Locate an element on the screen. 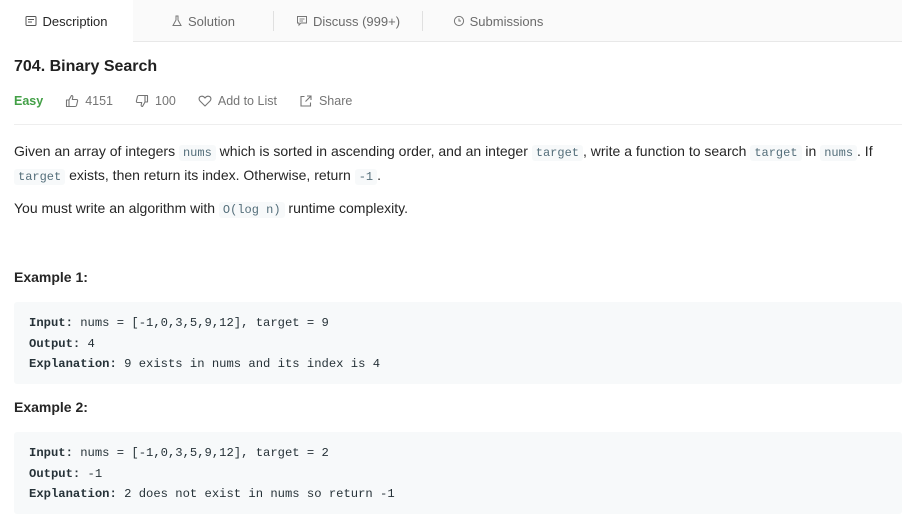 The width and height of the screenshot is (902, 520). desc-text: You must write an algorithm with is located at coordinates (116, 208).